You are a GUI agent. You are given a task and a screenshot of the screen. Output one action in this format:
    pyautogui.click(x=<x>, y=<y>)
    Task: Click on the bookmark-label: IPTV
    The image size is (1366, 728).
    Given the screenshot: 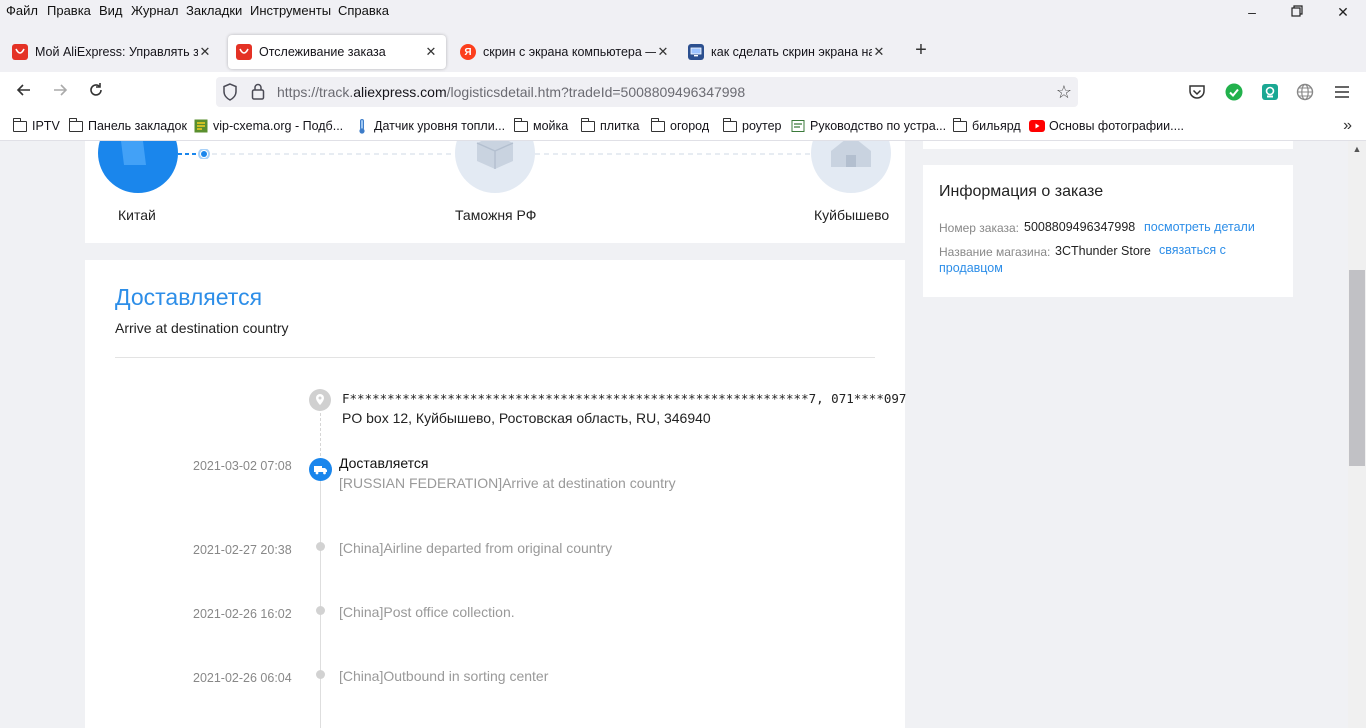 What is the action you would take?
    pyautogui.click(x=46, y=126)
    